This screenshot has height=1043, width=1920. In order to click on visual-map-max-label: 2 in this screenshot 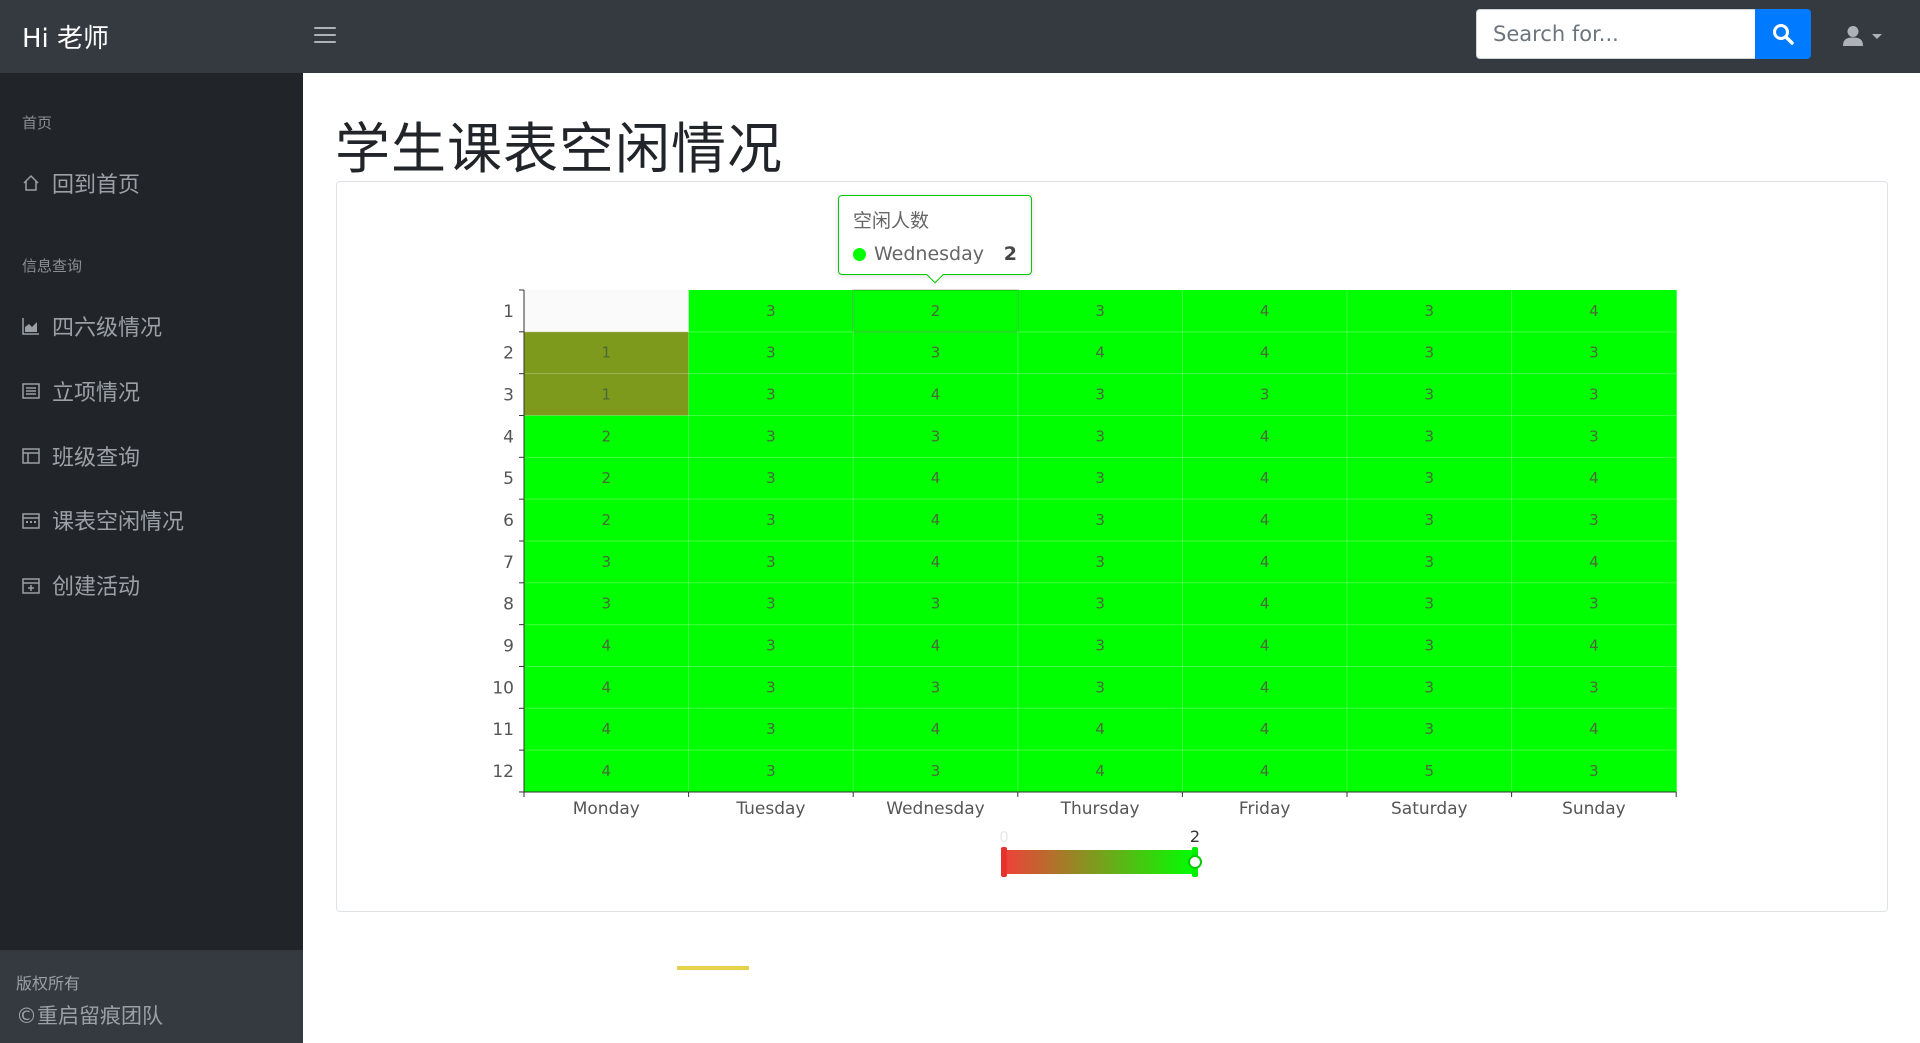, I will do `click(1195, 836)`.